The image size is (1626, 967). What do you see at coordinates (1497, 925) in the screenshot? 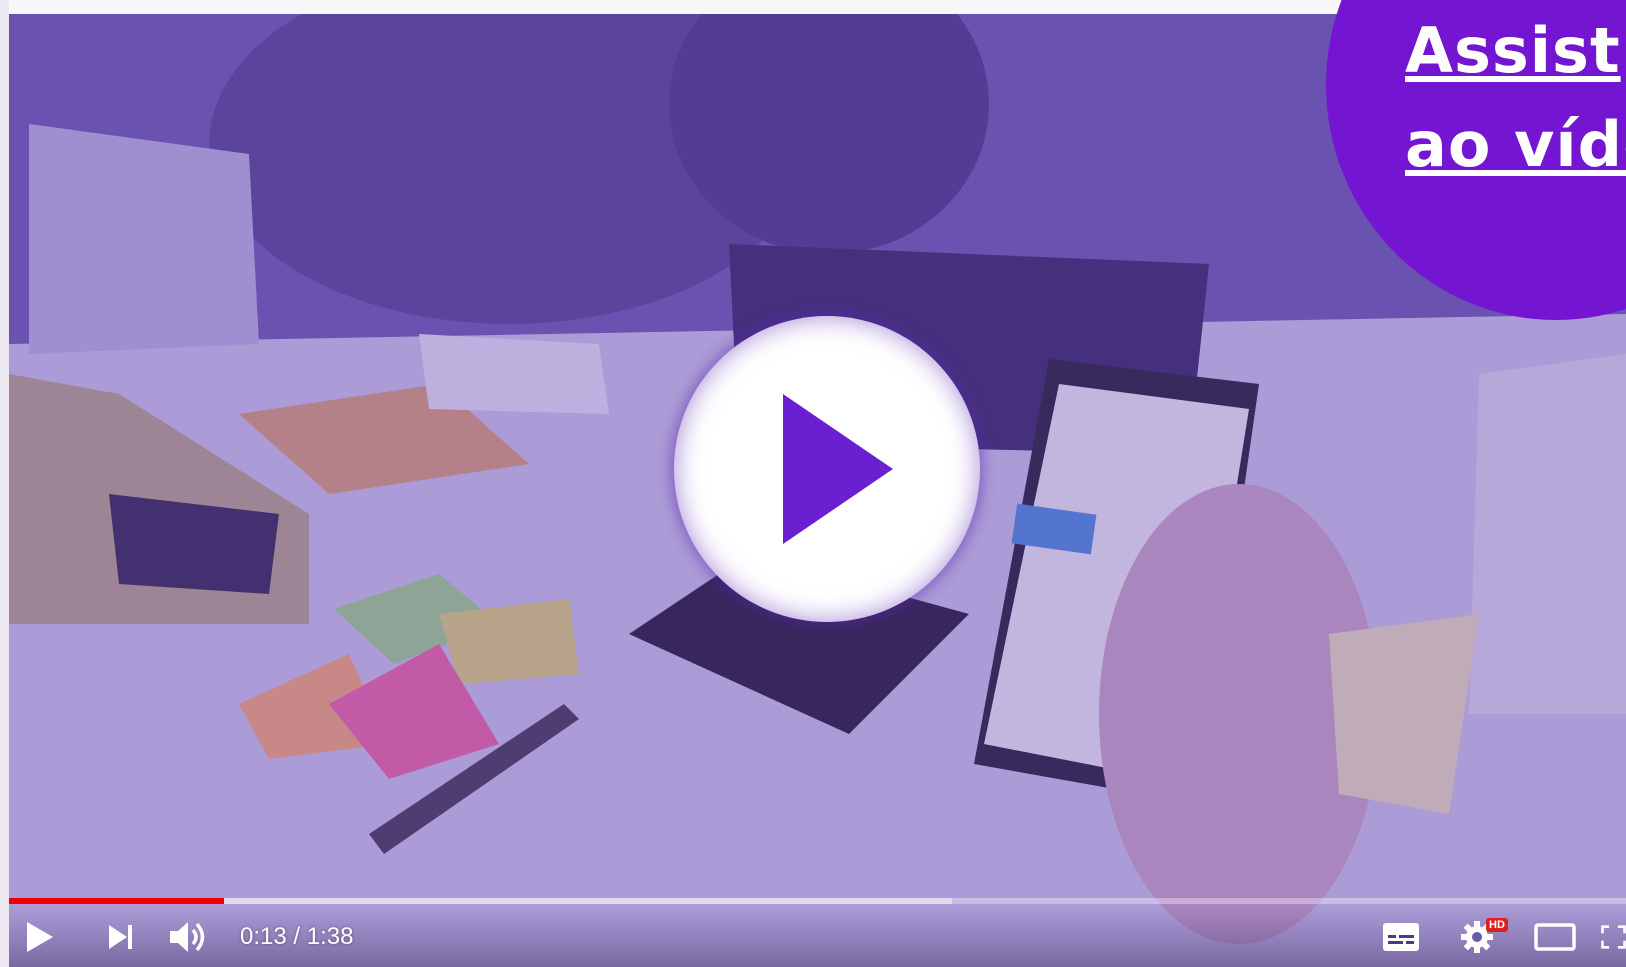
I see `hd-badge: HD` at bounding box center [1497, 925].